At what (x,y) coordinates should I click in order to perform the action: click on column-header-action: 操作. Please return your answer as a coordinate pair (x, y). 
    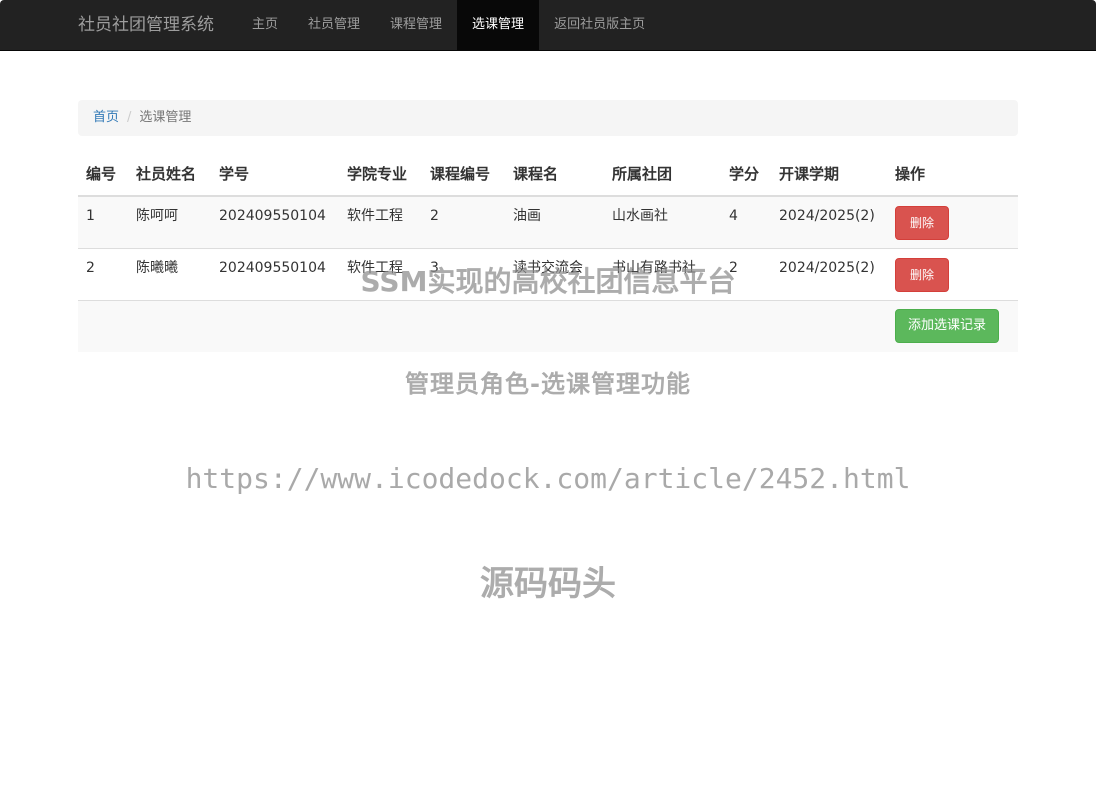
    Looking at the image, I should click on (952, 174).